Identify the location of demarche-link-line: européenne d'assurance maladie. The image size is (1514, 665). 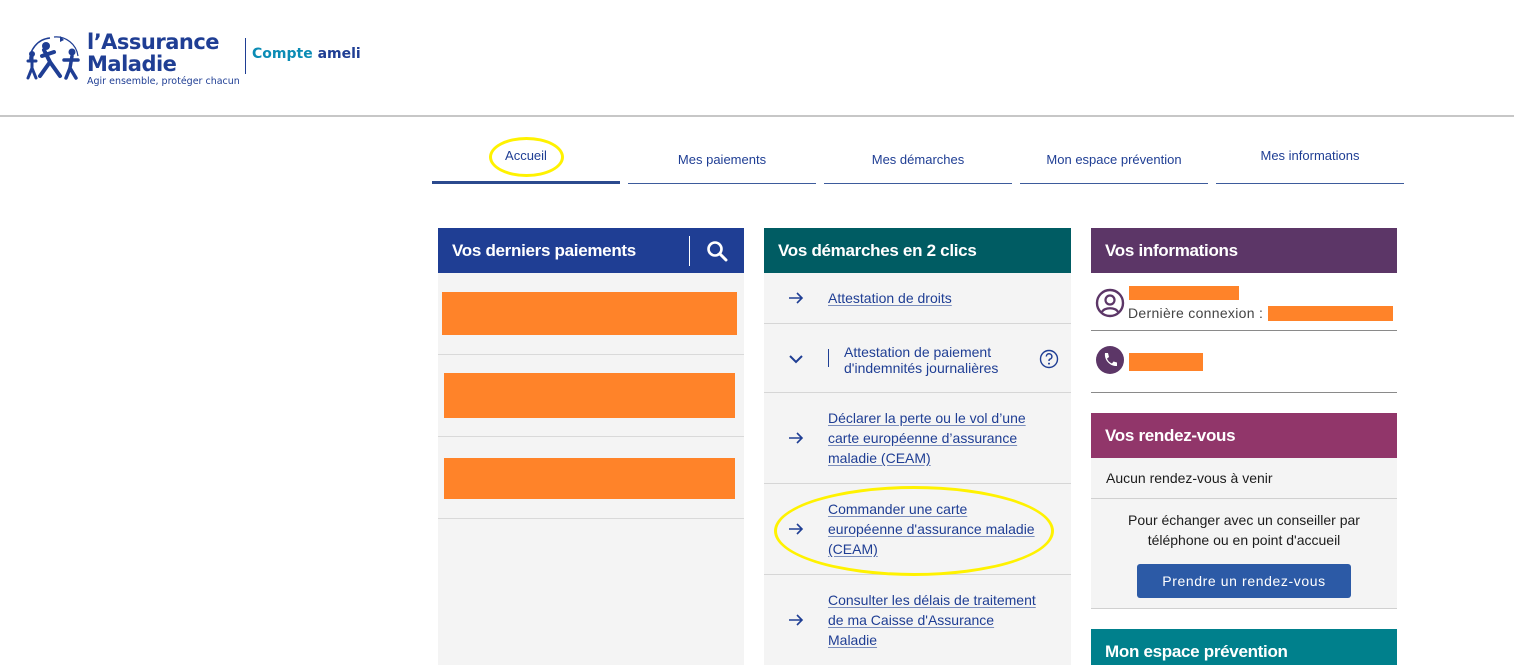
(931, 529).